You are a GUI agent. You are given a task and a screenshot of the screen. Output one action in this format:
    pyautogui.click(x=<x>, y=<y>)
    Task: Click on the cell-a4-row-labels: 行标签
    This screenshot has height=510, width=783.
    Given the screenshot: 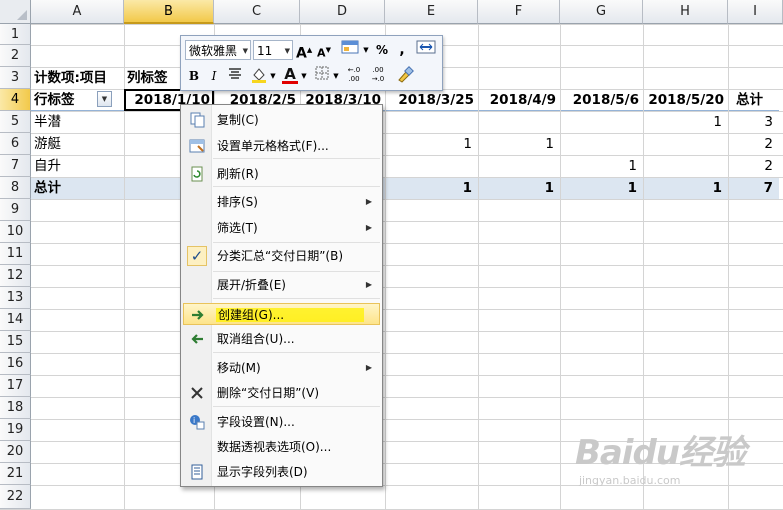 What is the action you would take?
    pyautogui.click(x=65, y=100)
    